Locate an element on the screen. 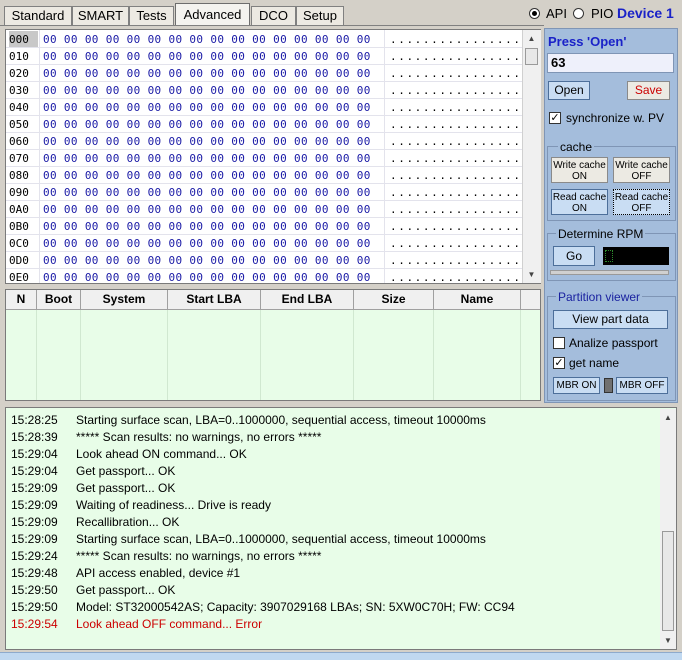  go-button: Go is located at coordinates (574, 256).